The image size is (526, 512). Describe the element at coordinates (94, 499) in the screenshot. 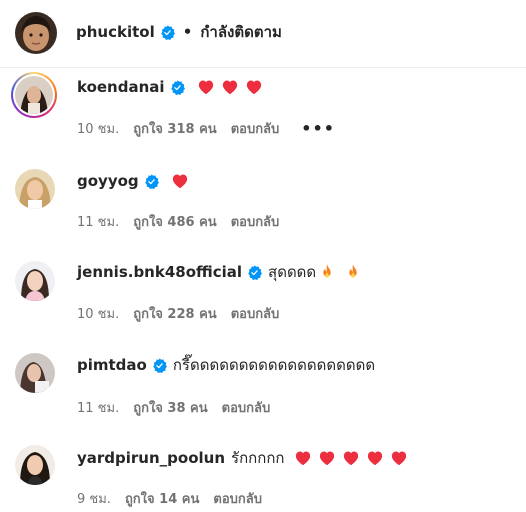

I see `comment-time: 9 ชม.` at that location.